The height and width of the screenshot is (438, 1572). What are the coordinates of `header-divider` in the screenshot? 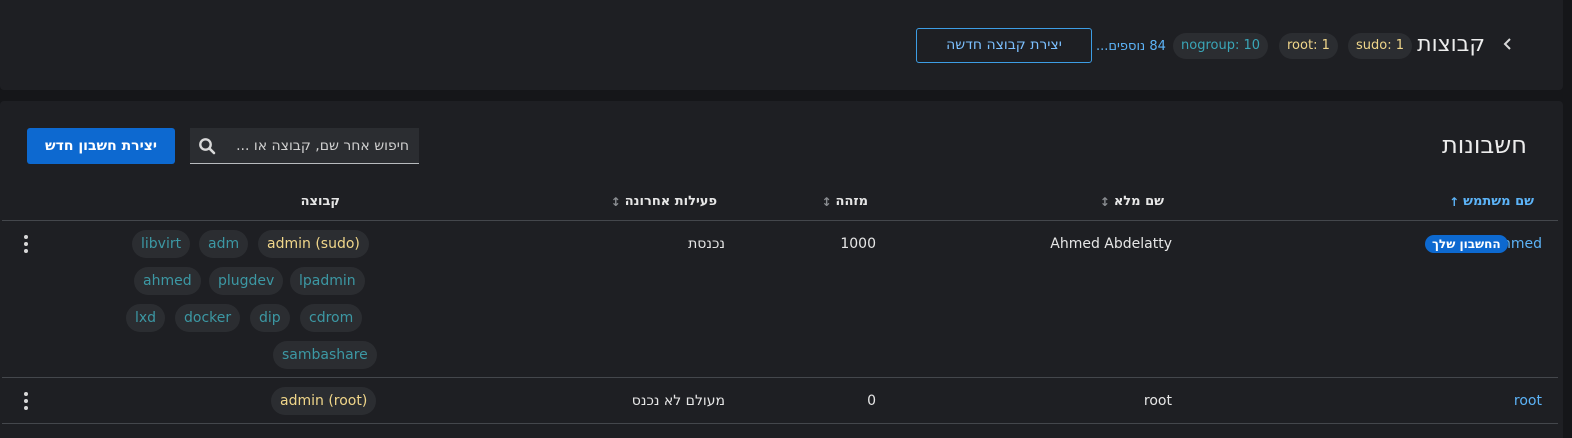 It's located at (780, 220).